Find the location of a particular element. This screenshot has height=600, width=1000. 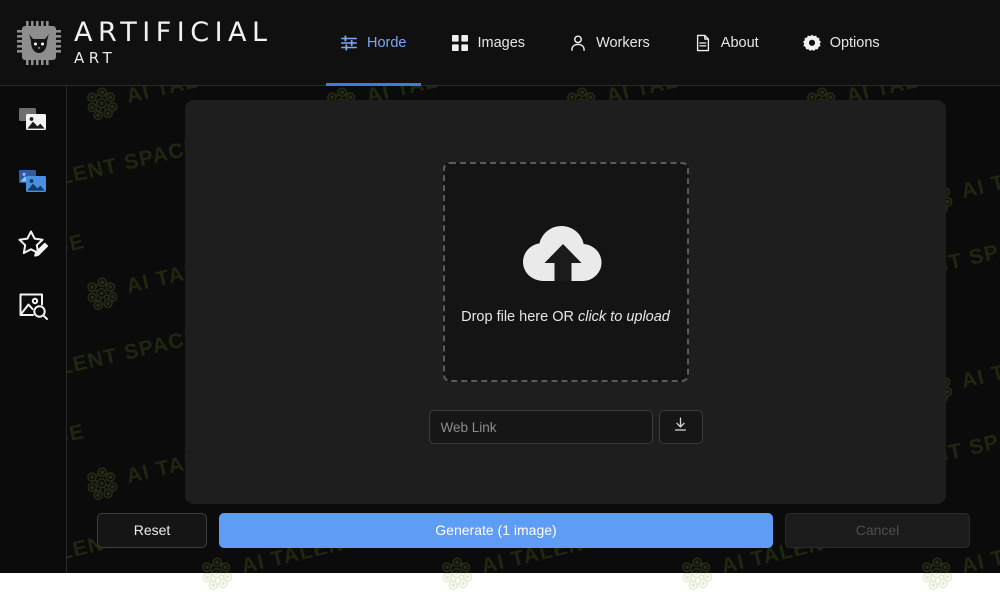

gear-icon is located at coordinates (811, 43).